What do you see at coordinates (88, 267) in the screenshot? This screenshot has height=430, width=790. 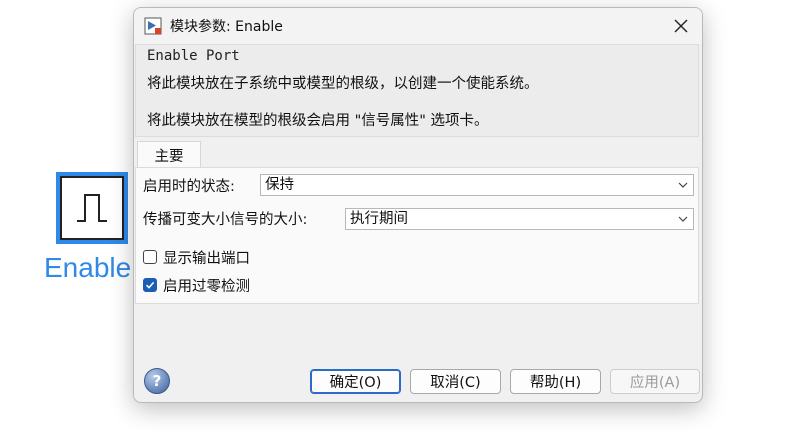 I see `block-label: Enable` at bounding box center [88, 267].